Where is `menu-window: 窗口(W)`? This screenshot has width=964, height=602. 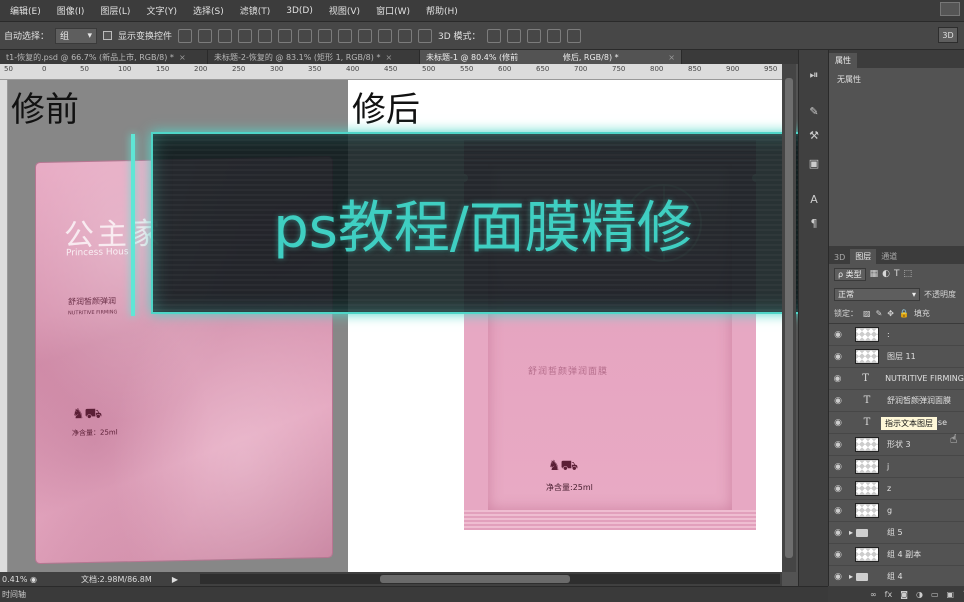
menu-window: 窗口(W) is located at coordinates (393, 10).